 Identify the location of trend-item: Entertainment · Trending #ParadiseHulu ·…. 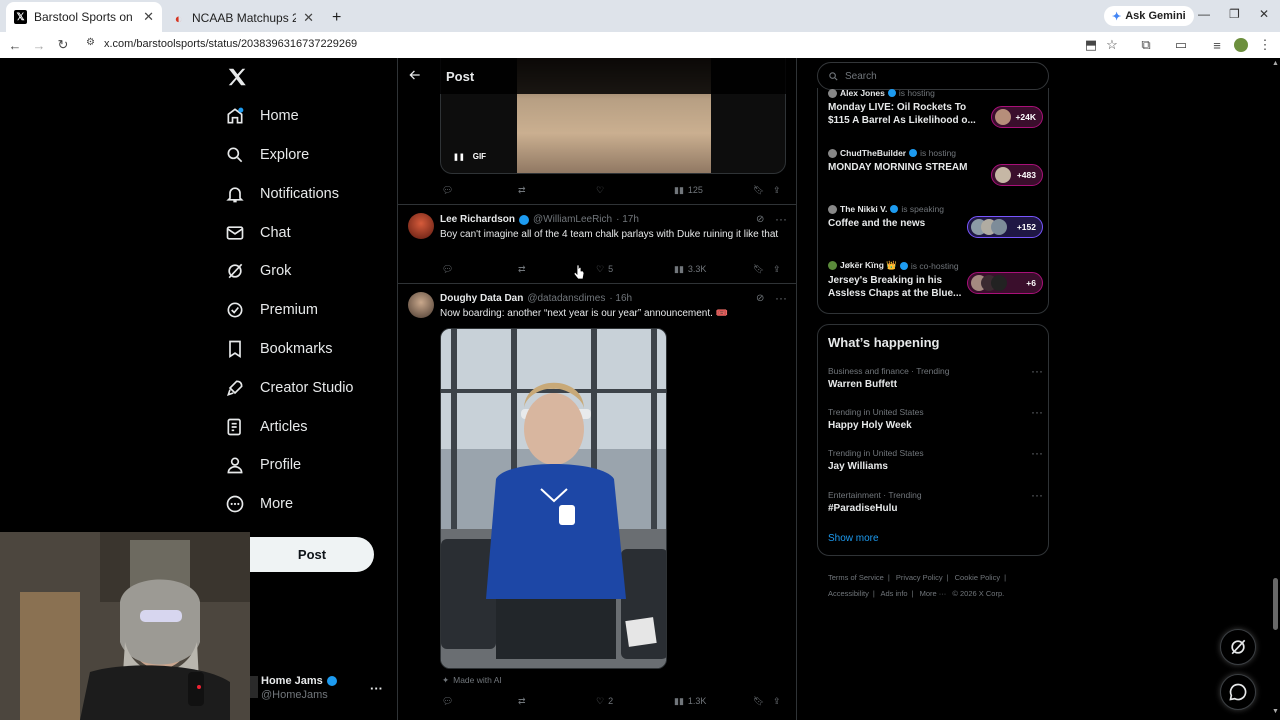
(935, 501).